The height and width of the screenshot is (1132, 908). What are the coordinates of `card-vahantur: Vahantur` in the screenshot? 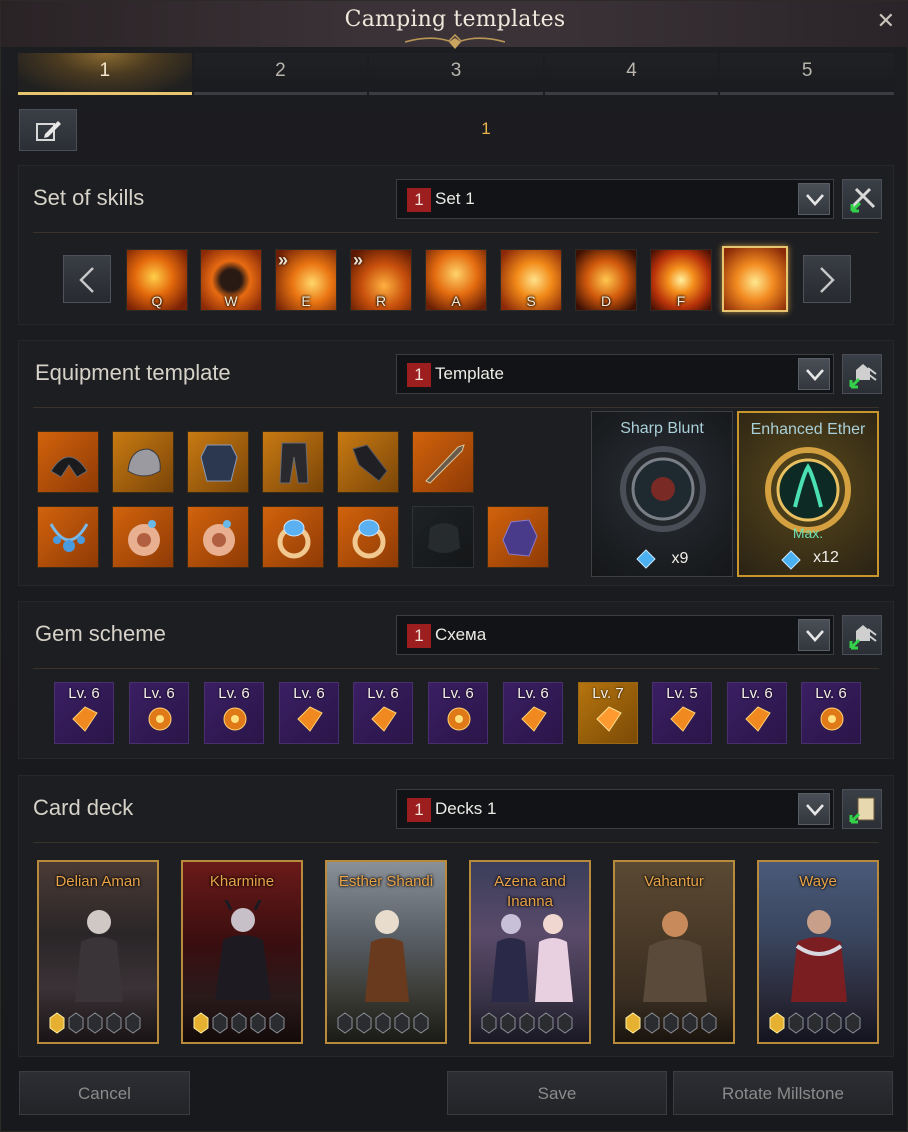 It's located at (674, 952).